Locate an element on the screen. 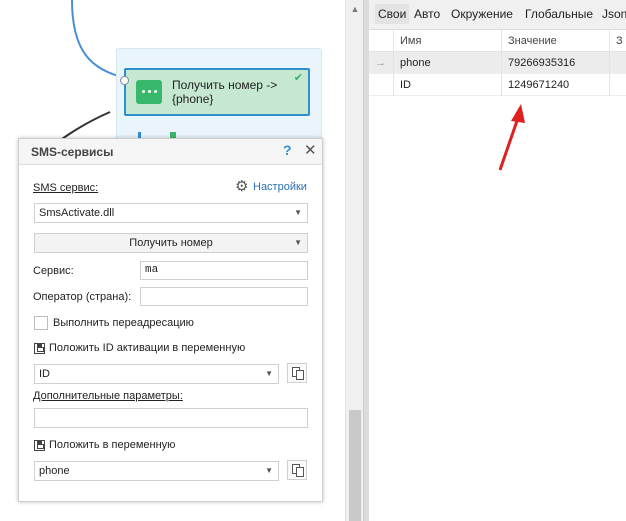 The width and height of the screenshot is (626, 521). node-title: Получить номер -> {phone} is located at coordinates (225, 92).